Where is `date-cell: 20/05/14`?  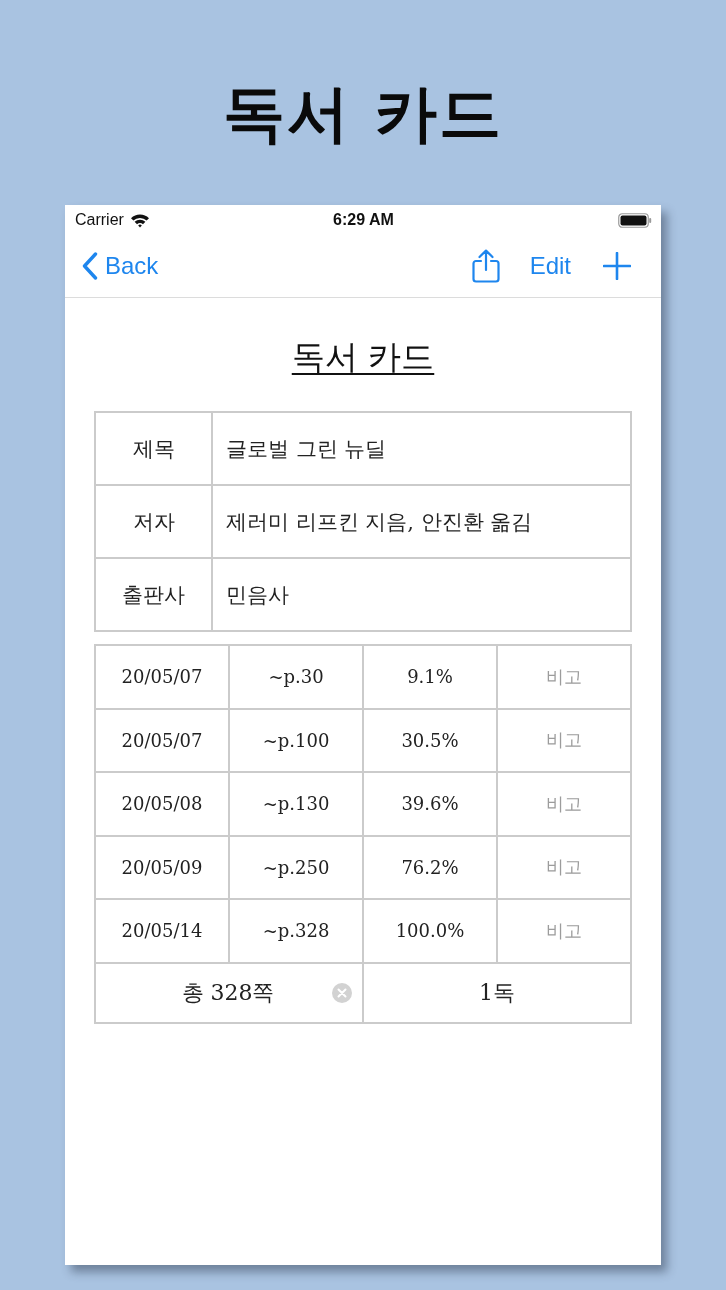
date-cell: 20/05/14 is located at coordinates (162, 931).